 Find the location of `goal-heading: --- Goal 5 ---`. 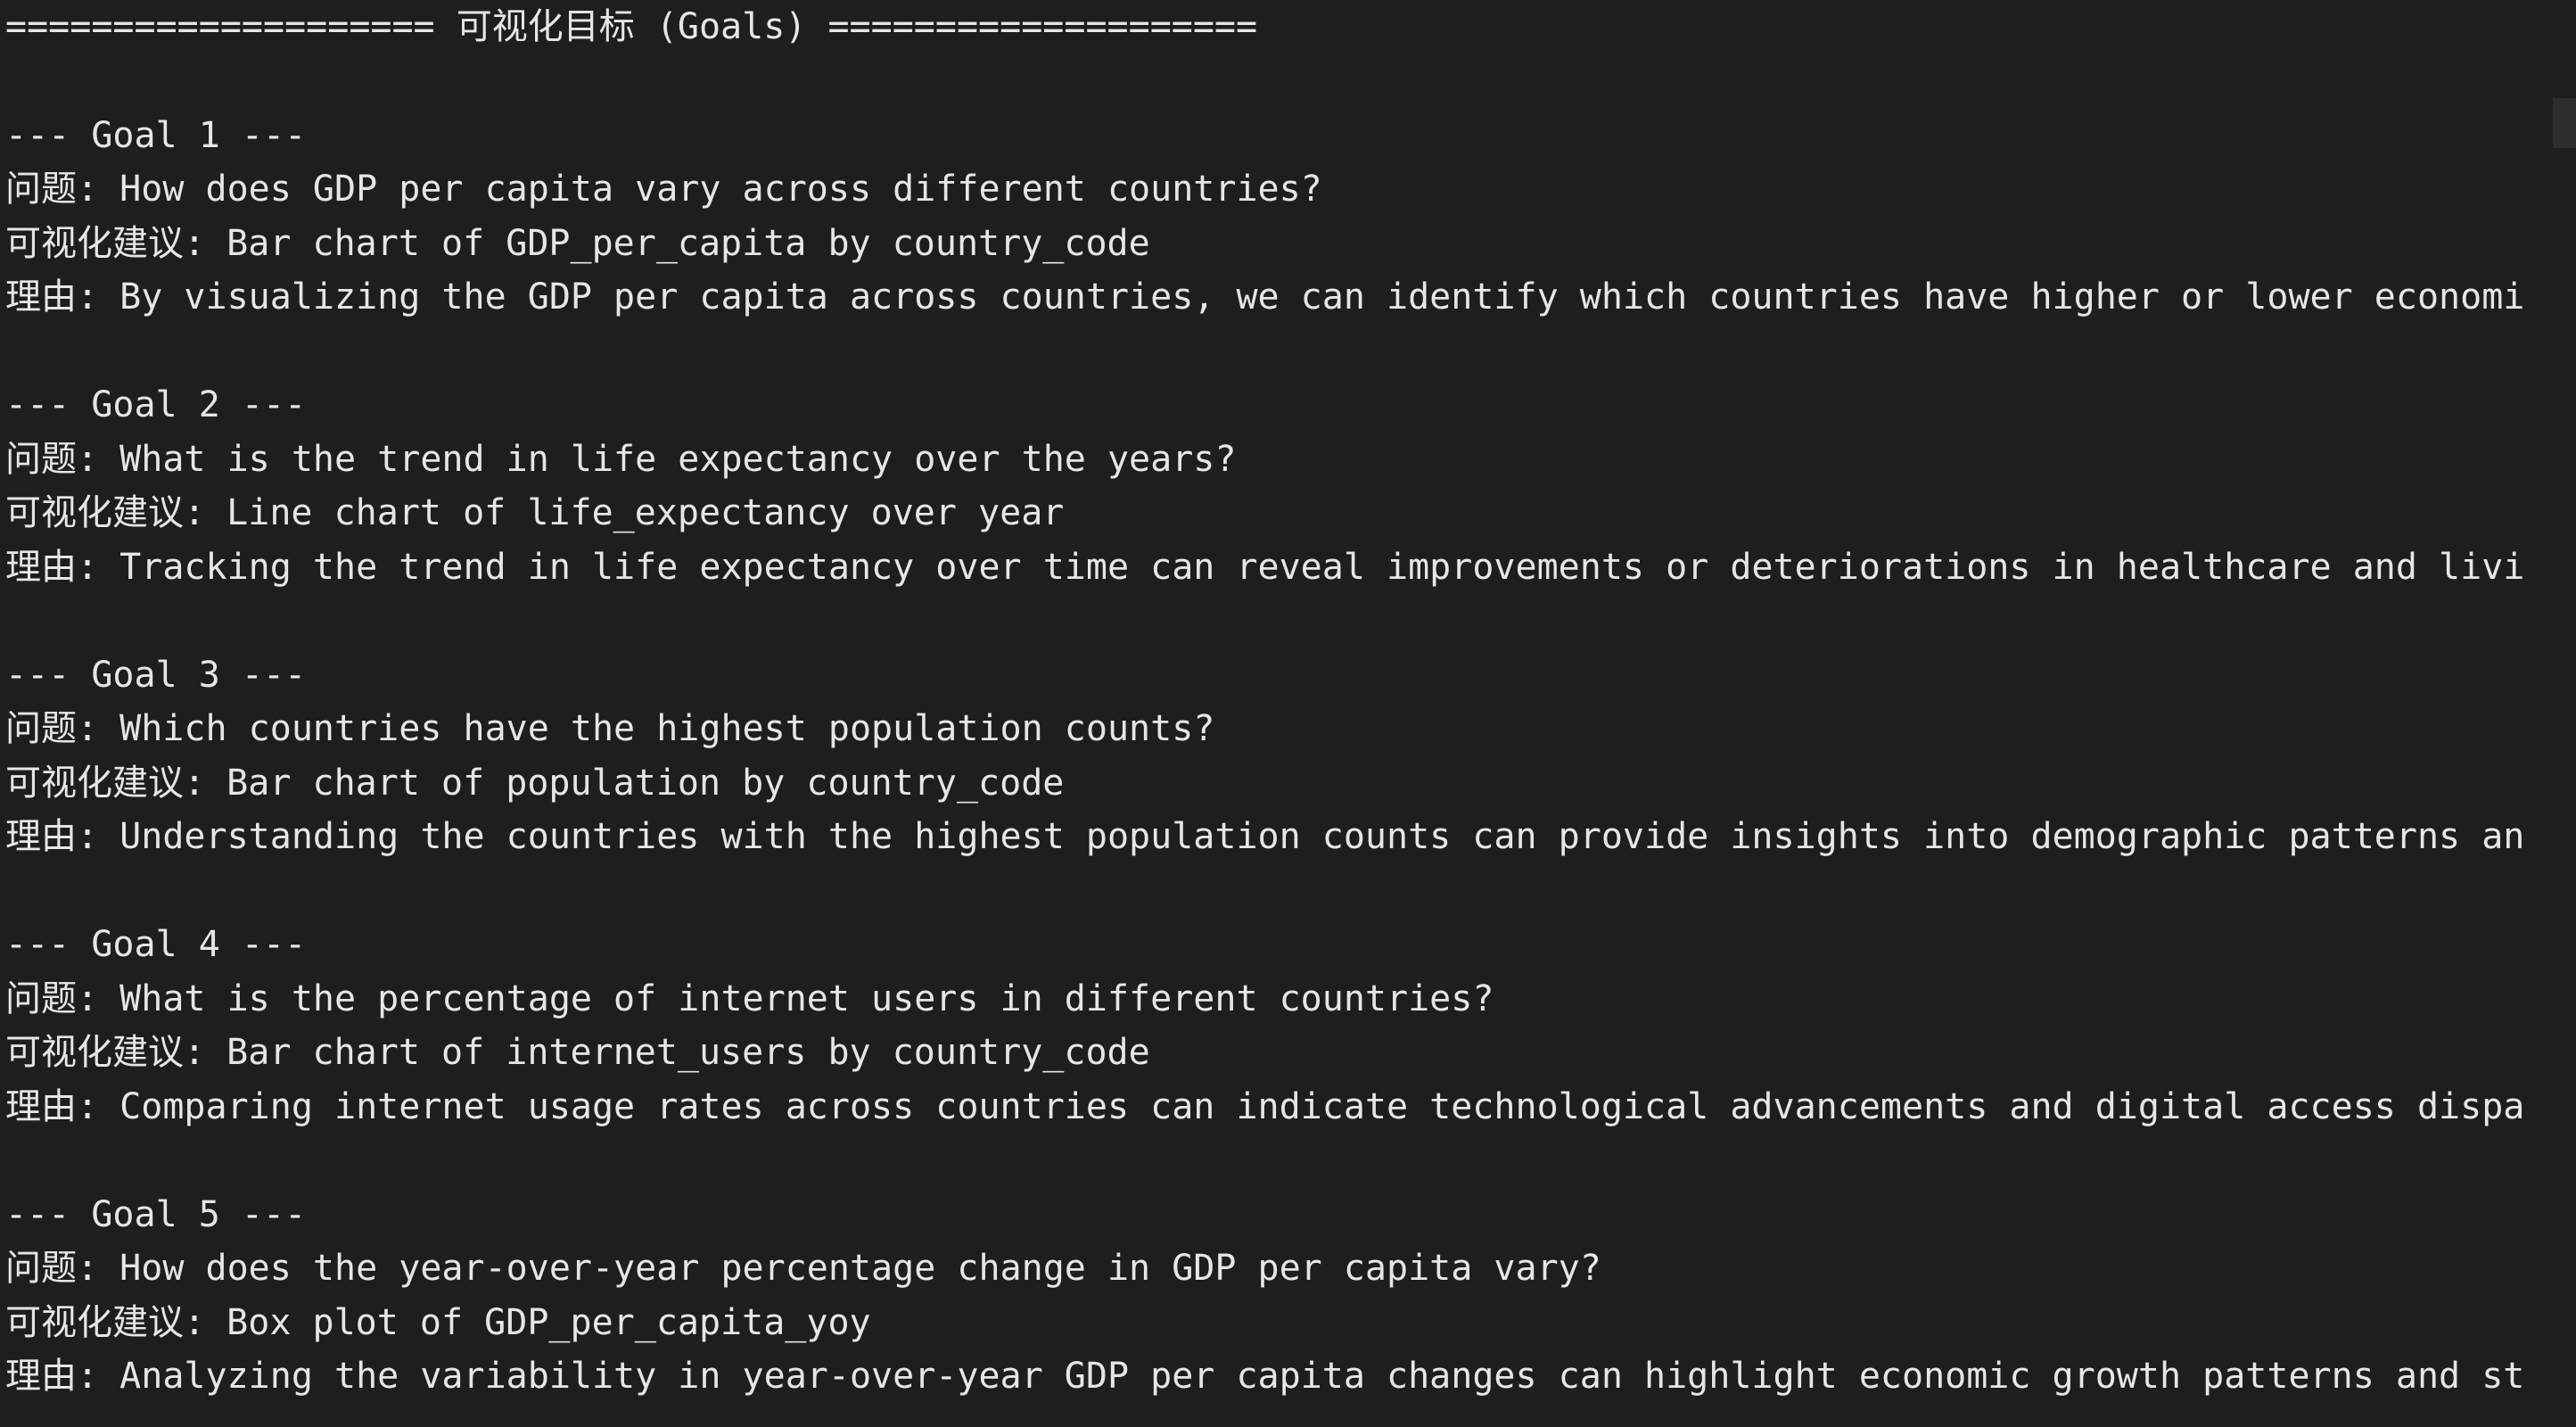

goal-heading: --- Goal 5 --- is located at coordinates (156, 1214).